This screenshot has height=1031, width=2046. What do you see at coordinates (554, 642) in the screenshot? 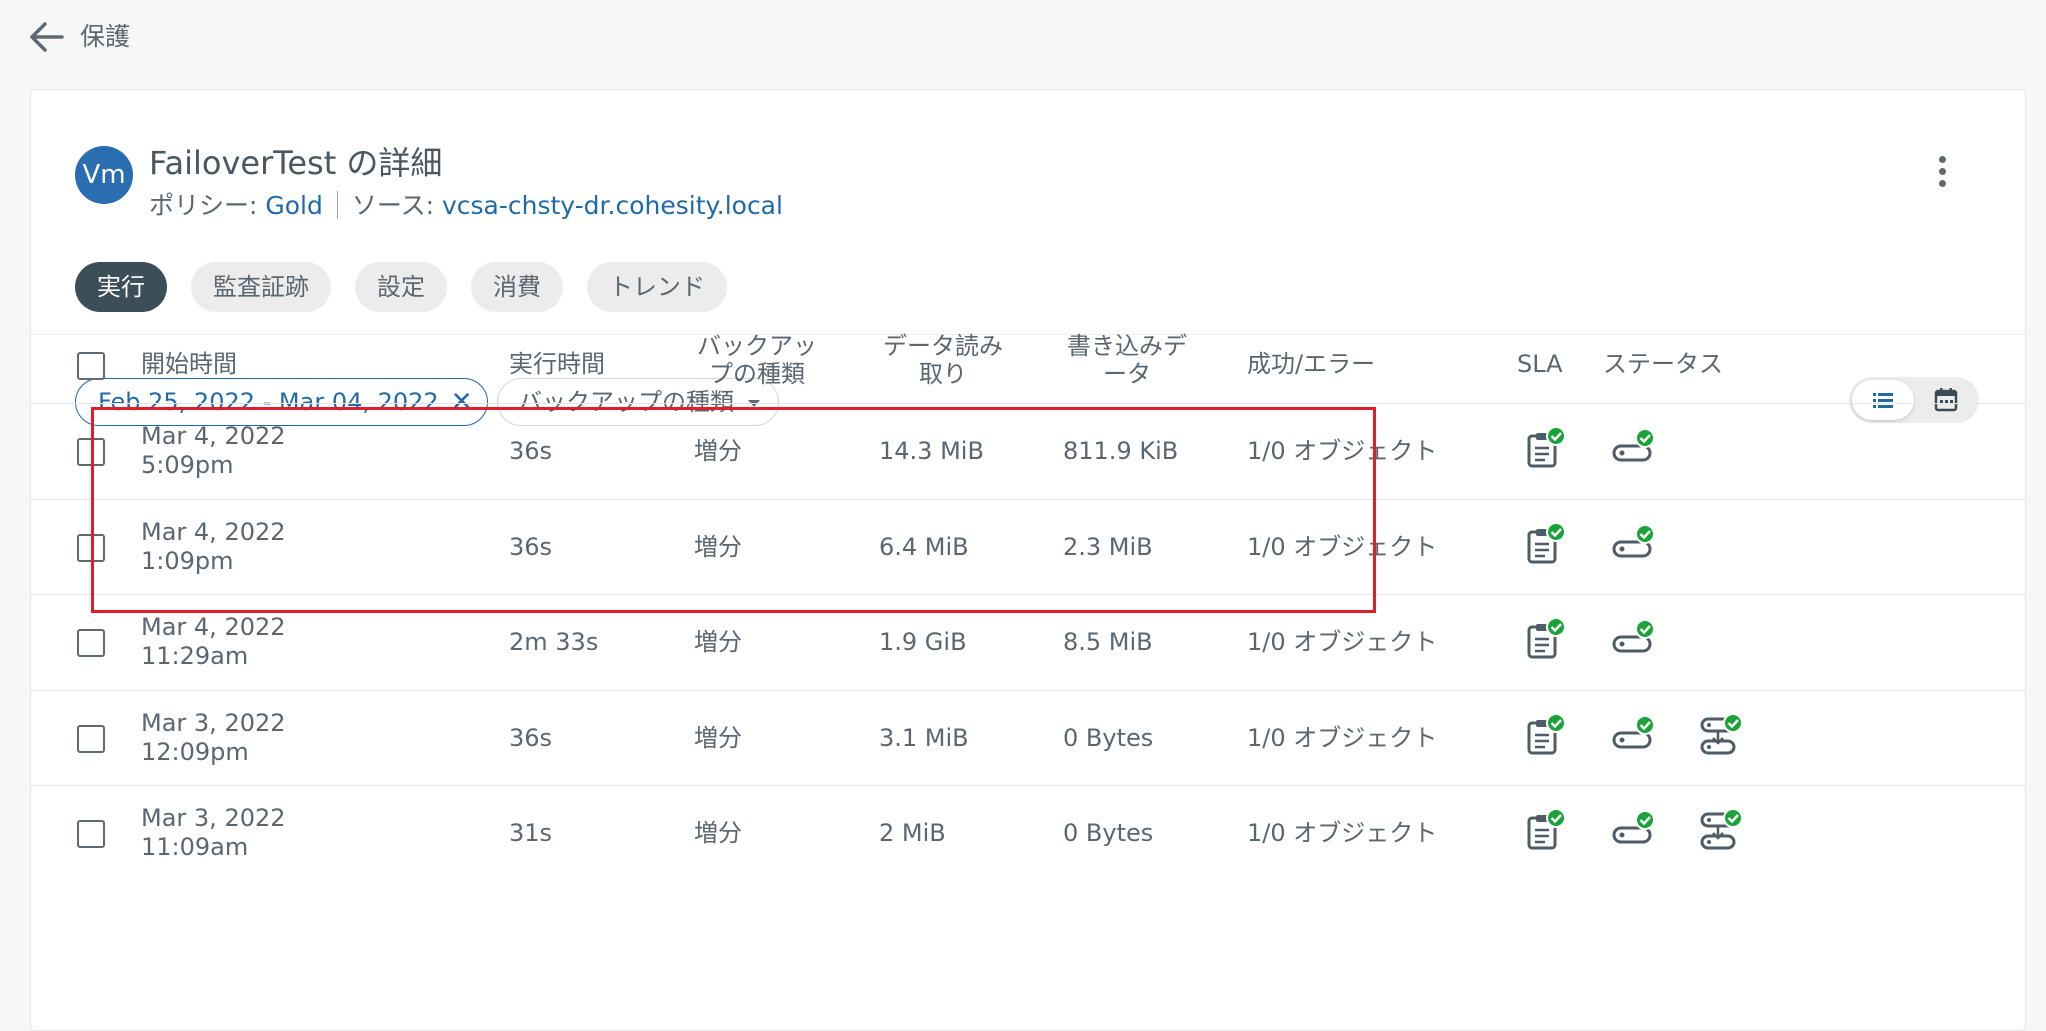
I see `duration-cell: 2m 33s` at bounding box center [554, 642].